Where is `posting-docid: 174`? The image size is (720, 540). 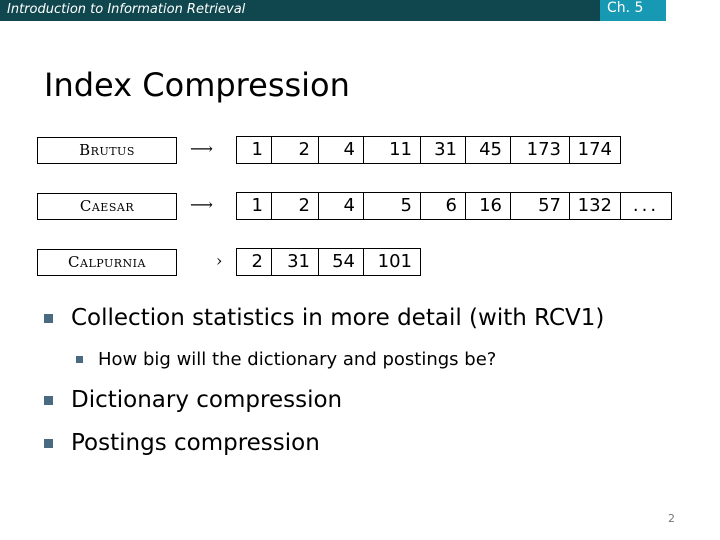
posting-docid: 174 is located at coordinates (595, 150).